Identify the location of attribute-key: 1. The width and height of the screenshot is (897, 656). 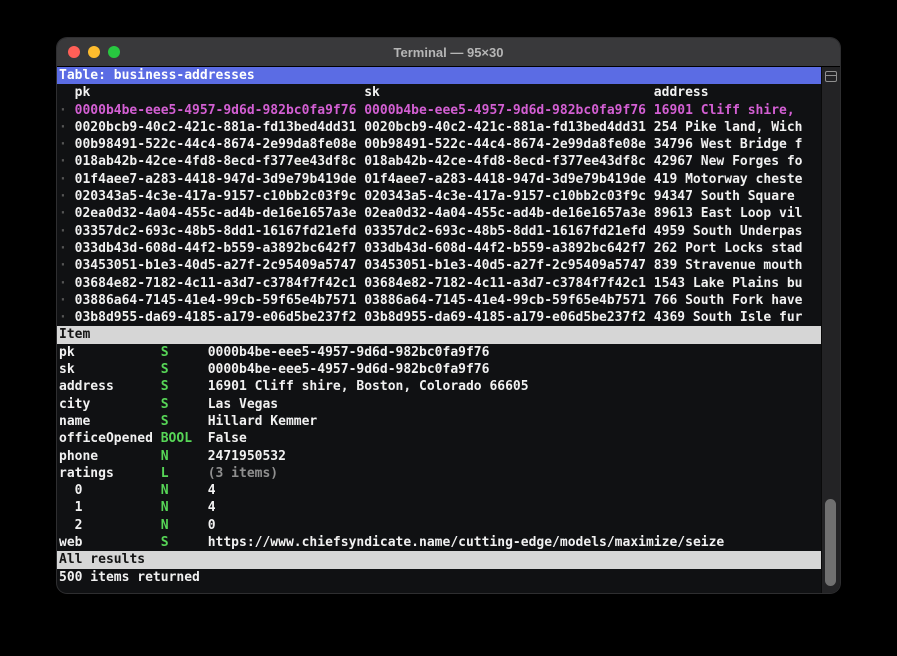
(71, 508).